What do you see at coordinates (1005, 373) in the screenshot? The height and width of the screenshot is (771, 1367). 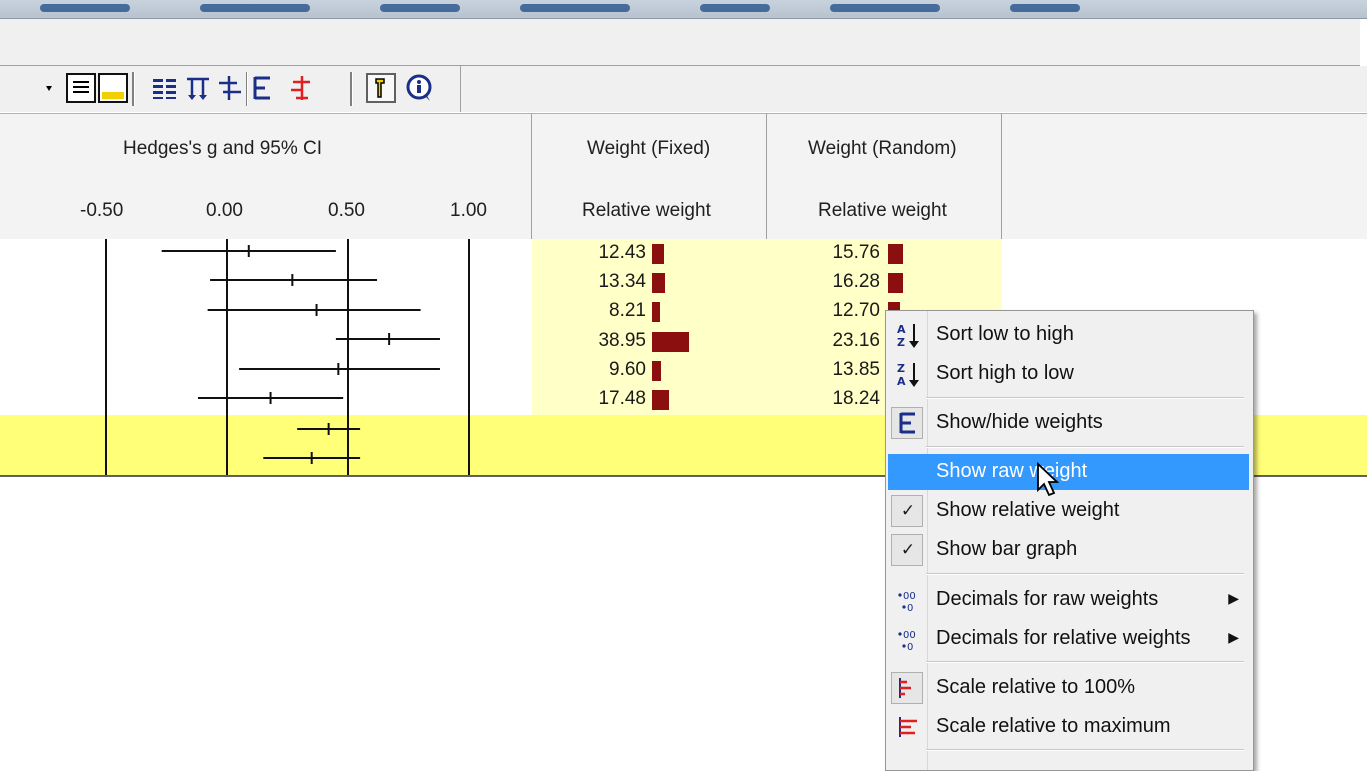 I see `menu-item-label: Sort high to low` at bounding box center [1005, 373].